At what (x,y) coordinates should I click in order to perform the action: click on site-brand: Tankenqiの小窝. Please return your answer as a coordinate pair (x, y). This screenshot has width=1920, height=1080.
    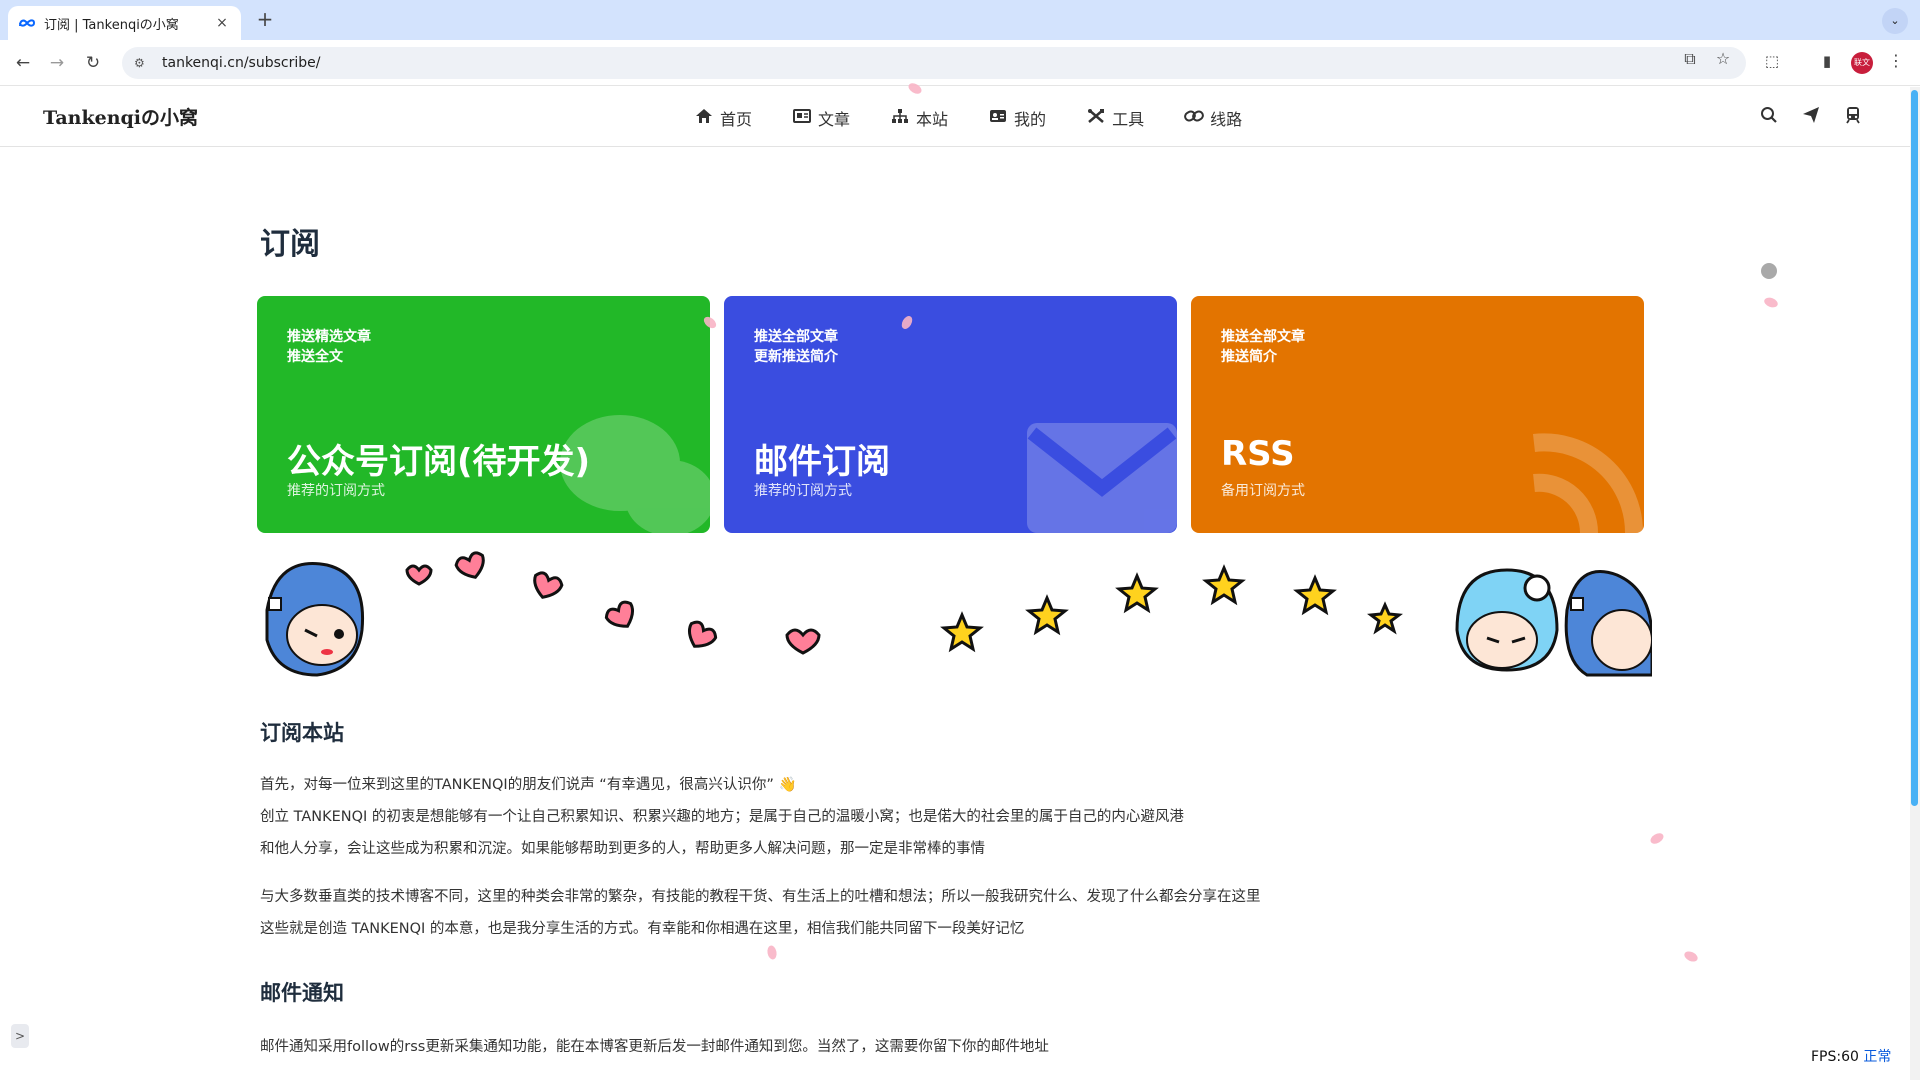
    Looking at the image, I should click on (120, 116).